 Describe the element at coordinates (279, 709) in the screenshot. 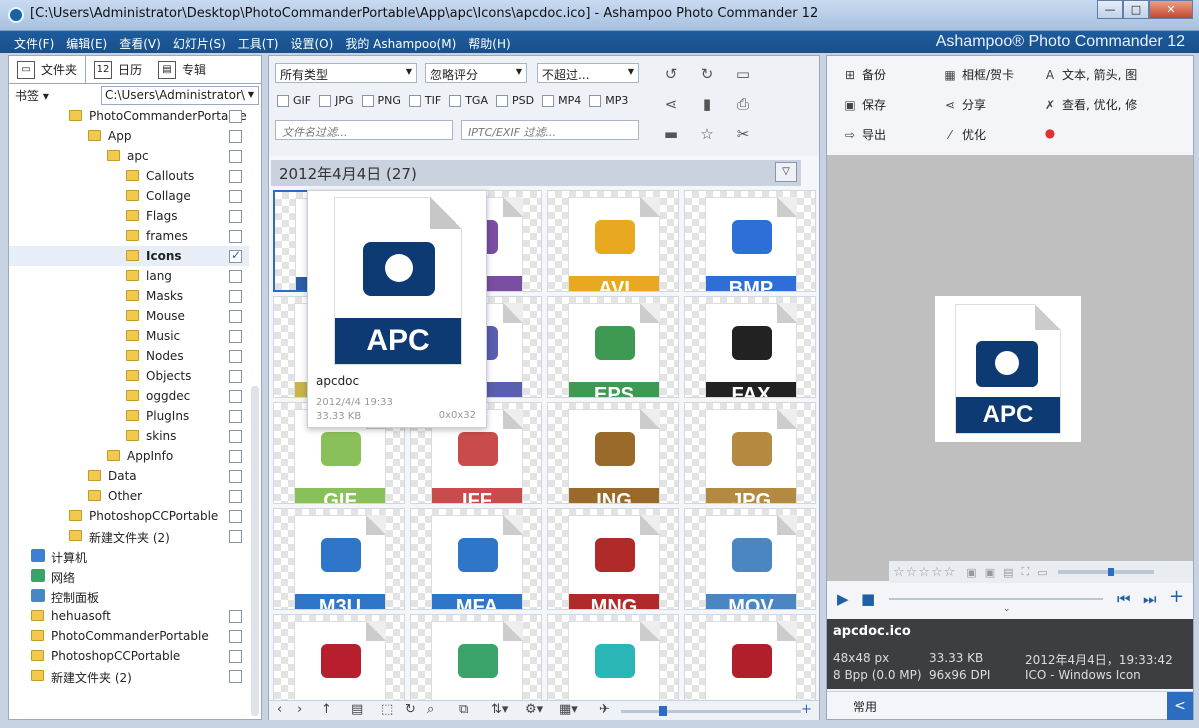

I see `back-icon: ‹` at that location.